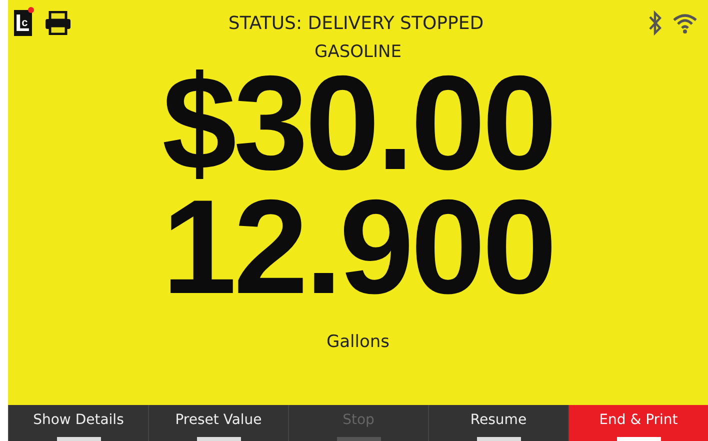  I want to click on amount-value: $30.00, so click(358, 124).